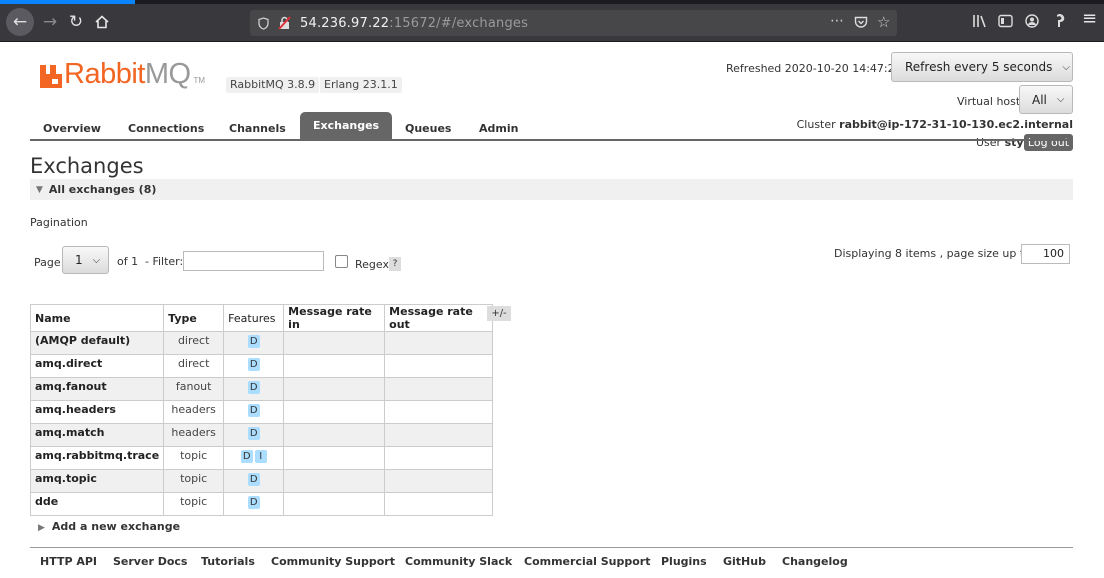 The image size is (1104, 578). What do you see at coordinates (97, 318) in the screenshot?
I see `column-header-name: Name` at bounding box center [97, 318].